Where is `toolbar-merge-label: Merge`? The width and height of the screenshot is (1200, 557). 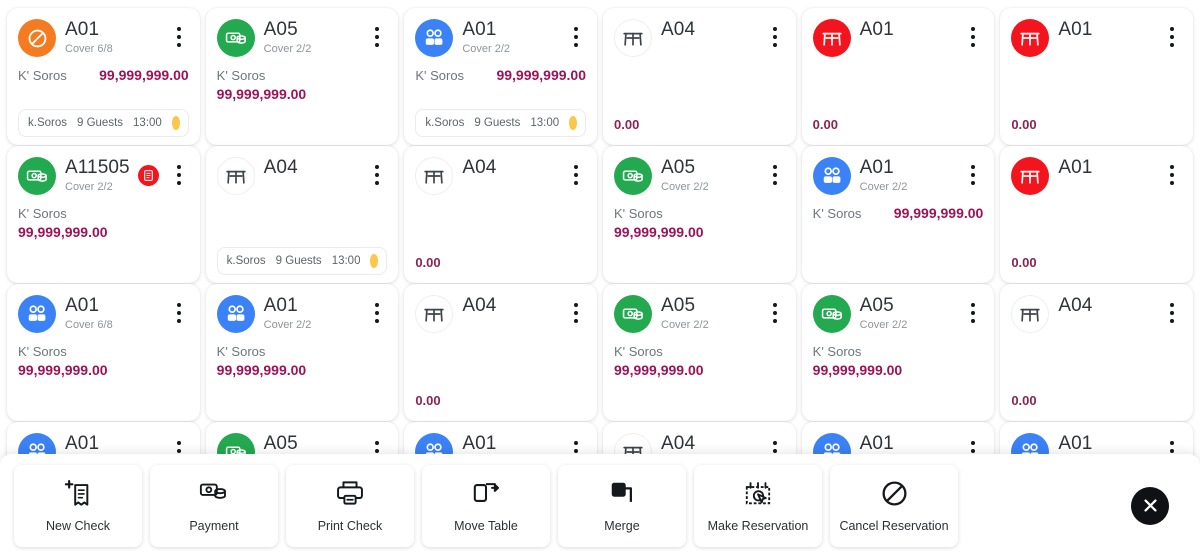 toolbar-merge-label: Merge is located at coordinates (622, 526).